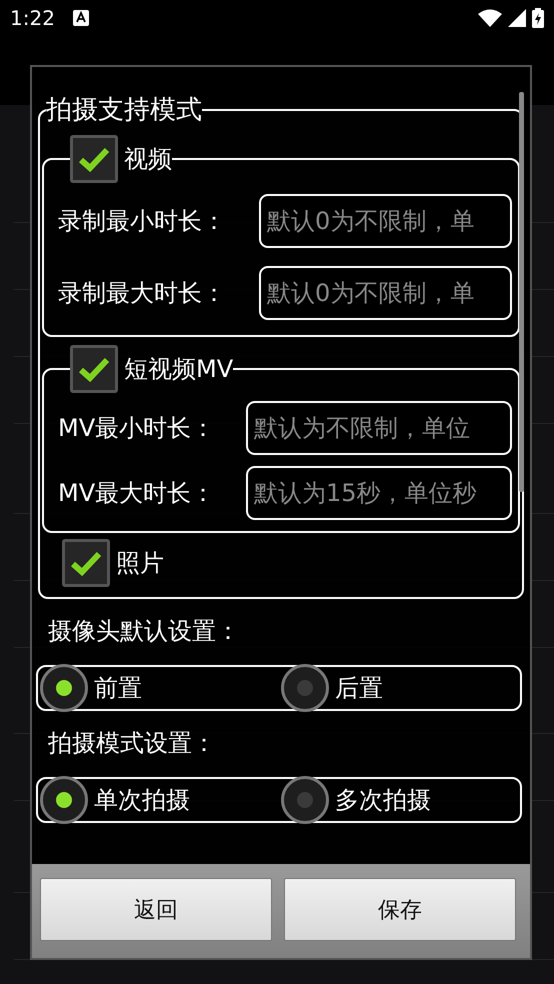 Image resolution: width=554 pixels, height=984 pixels. I want to click on field-label: MV最小时长：, so click(137, 428).